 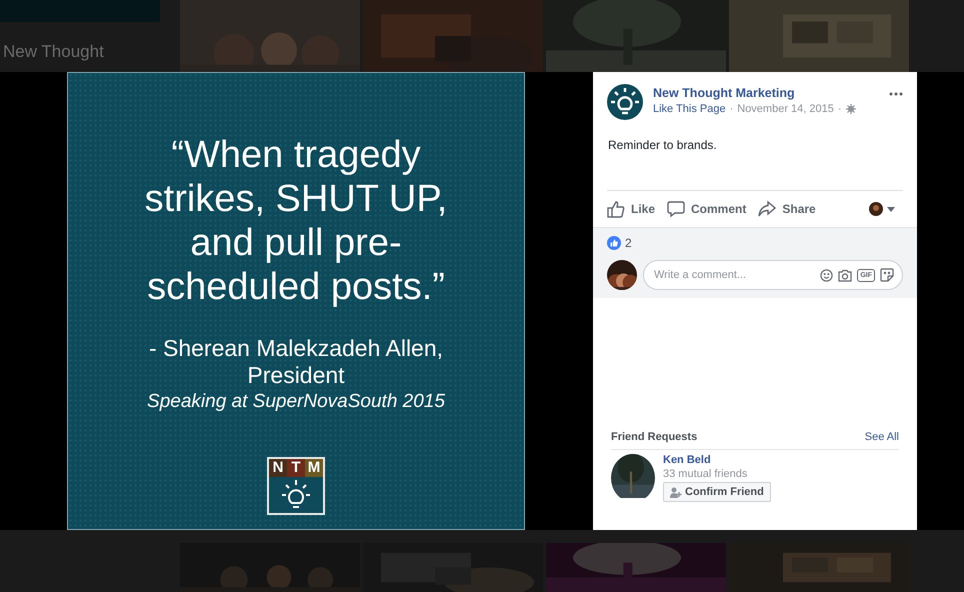 I want to click on logo-letter: N, so click(x=278, y=468).